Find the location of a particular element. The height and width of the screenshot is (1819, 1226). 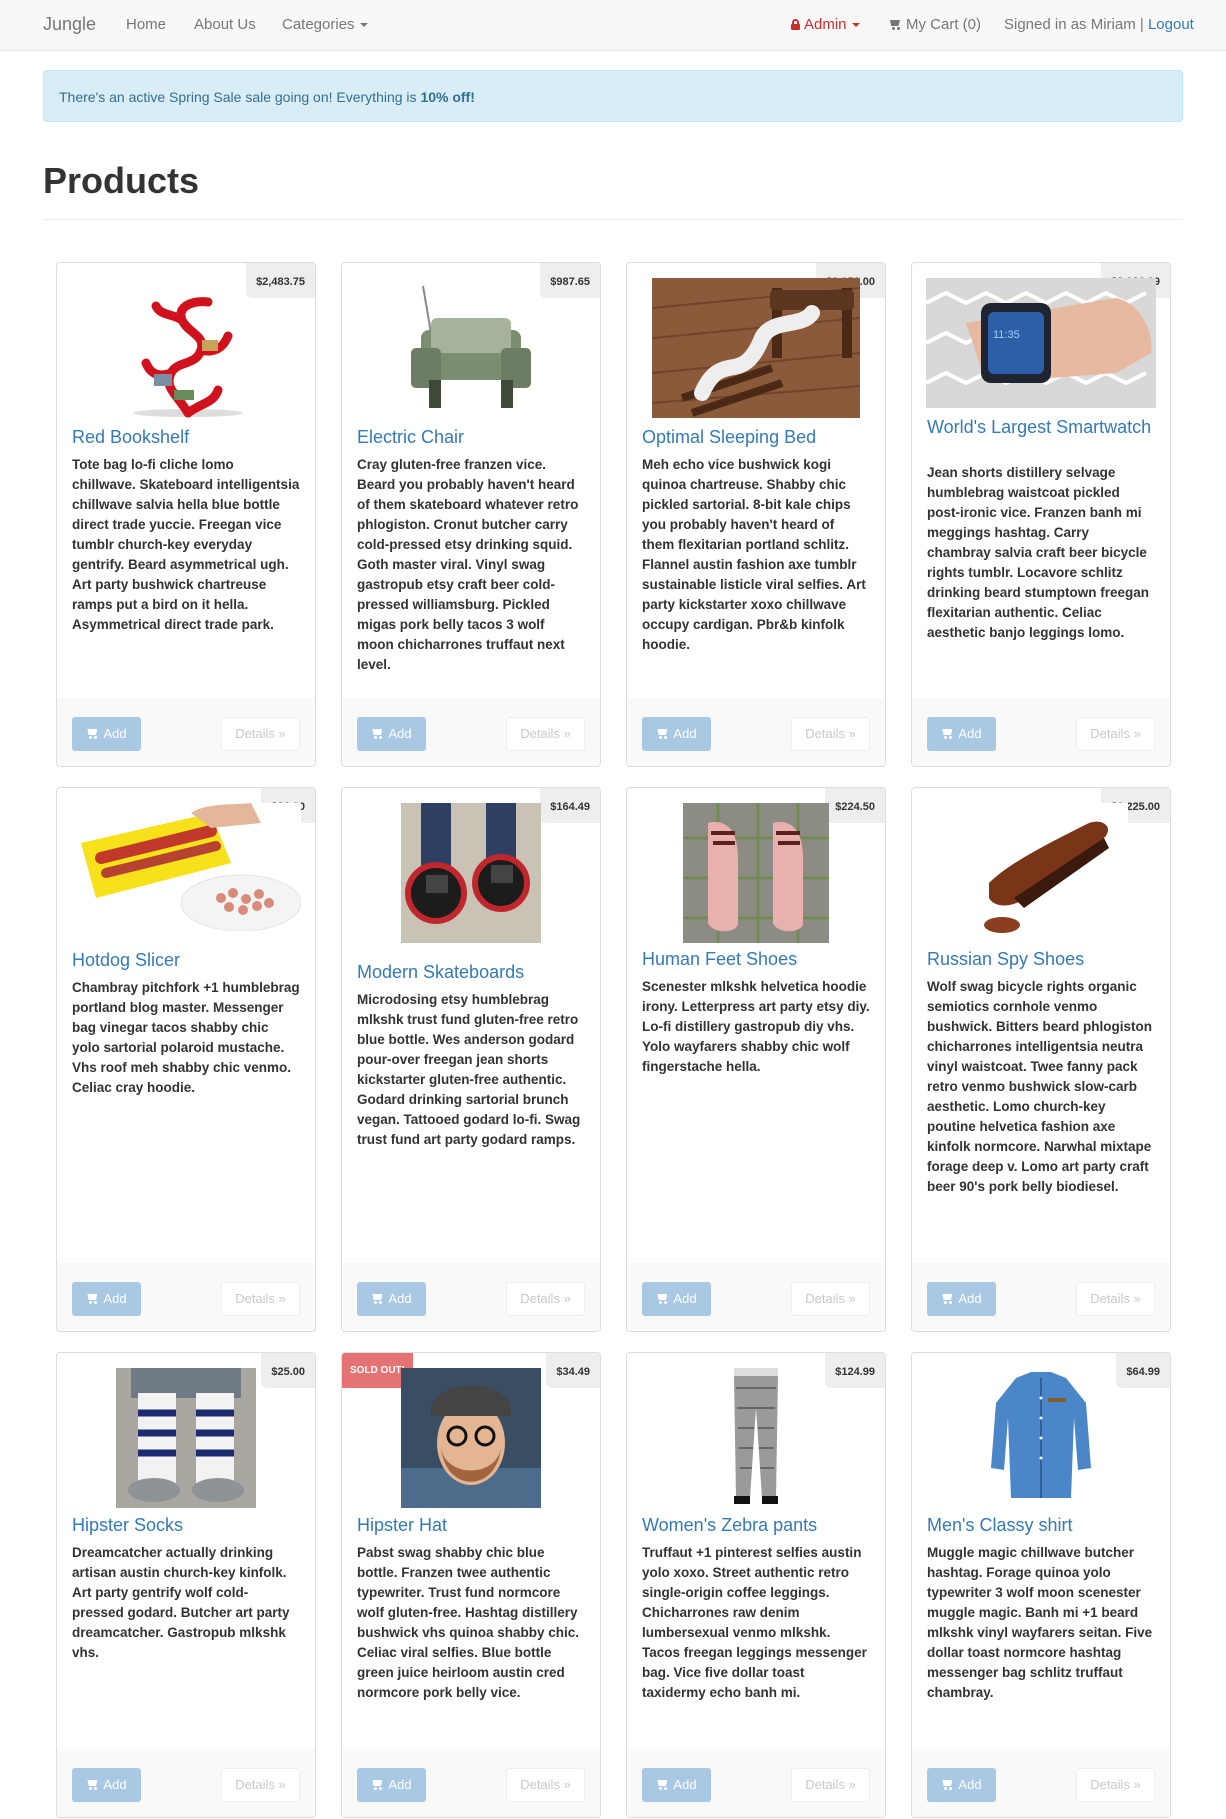

product-name-link: Hipster Socks is located at coordinates (186, 1525).